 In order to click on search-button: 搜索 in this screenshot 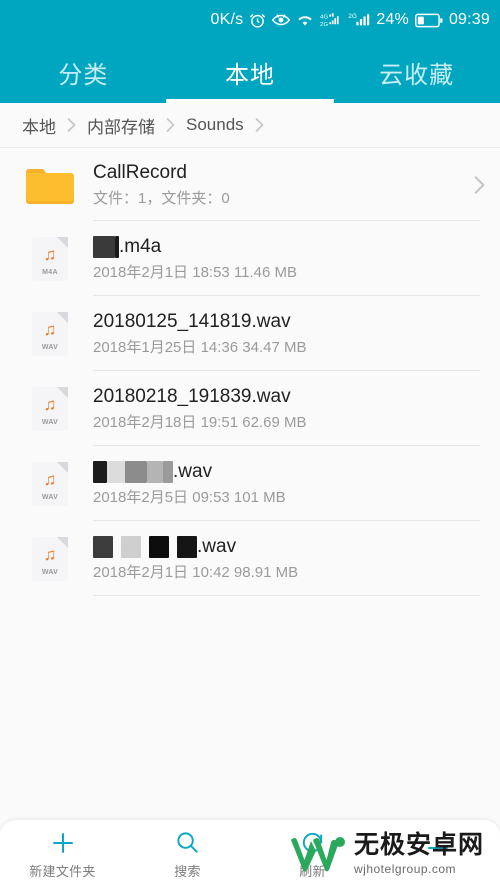, I will do `click(187, 855)`.